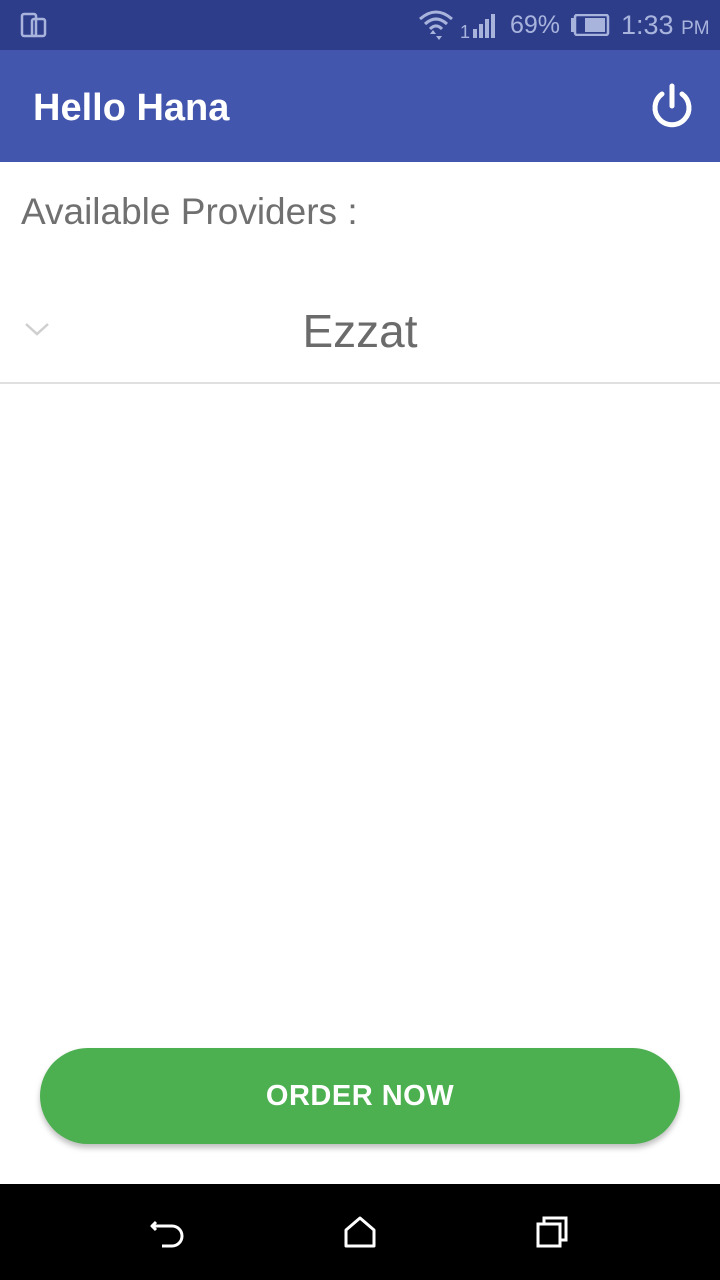 The height and width of the screenshot is (1280, 720). Describe the element at coordinates (360, 106) in the screenshot. I see `app-bar: Hello Hana` at that location.